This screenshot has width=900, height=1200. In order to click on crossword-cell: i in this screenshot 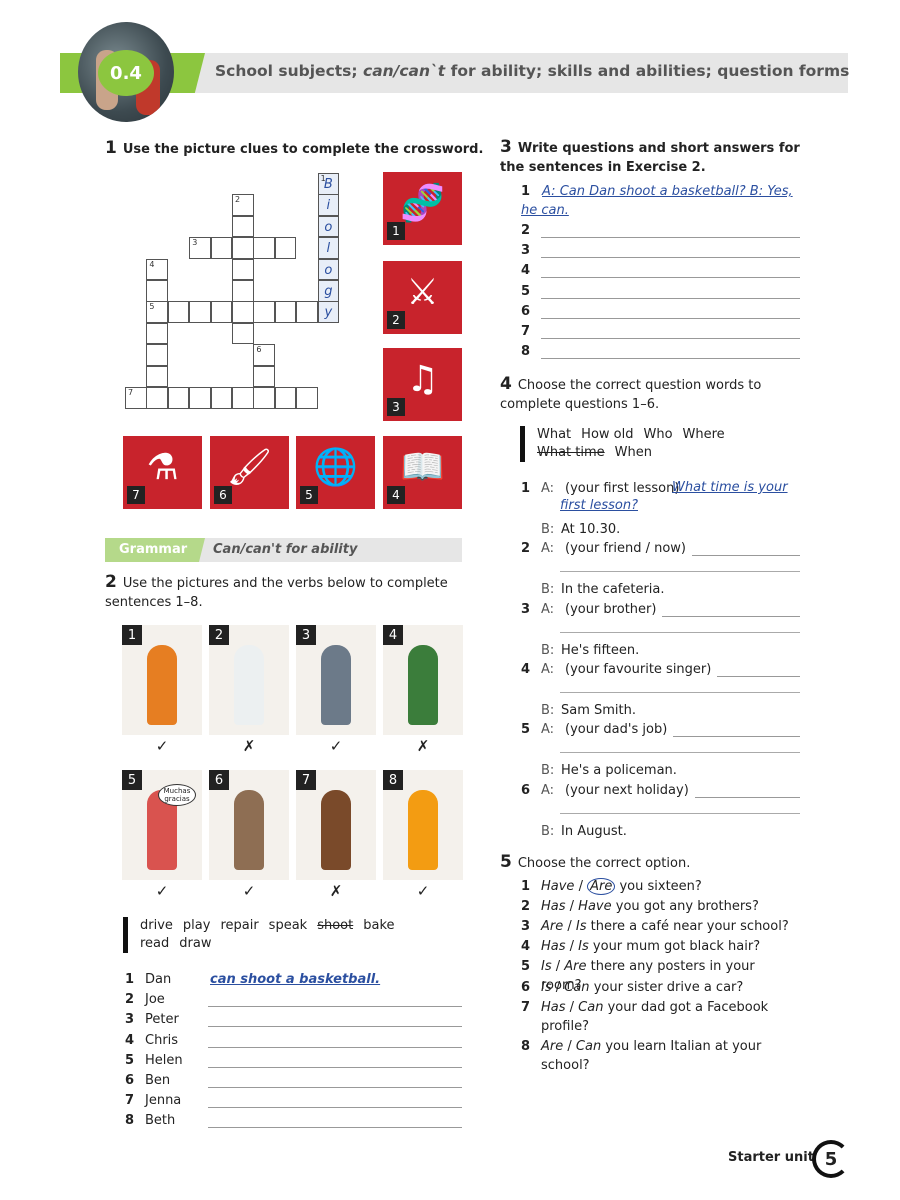, I will do `click(328, 205)`.